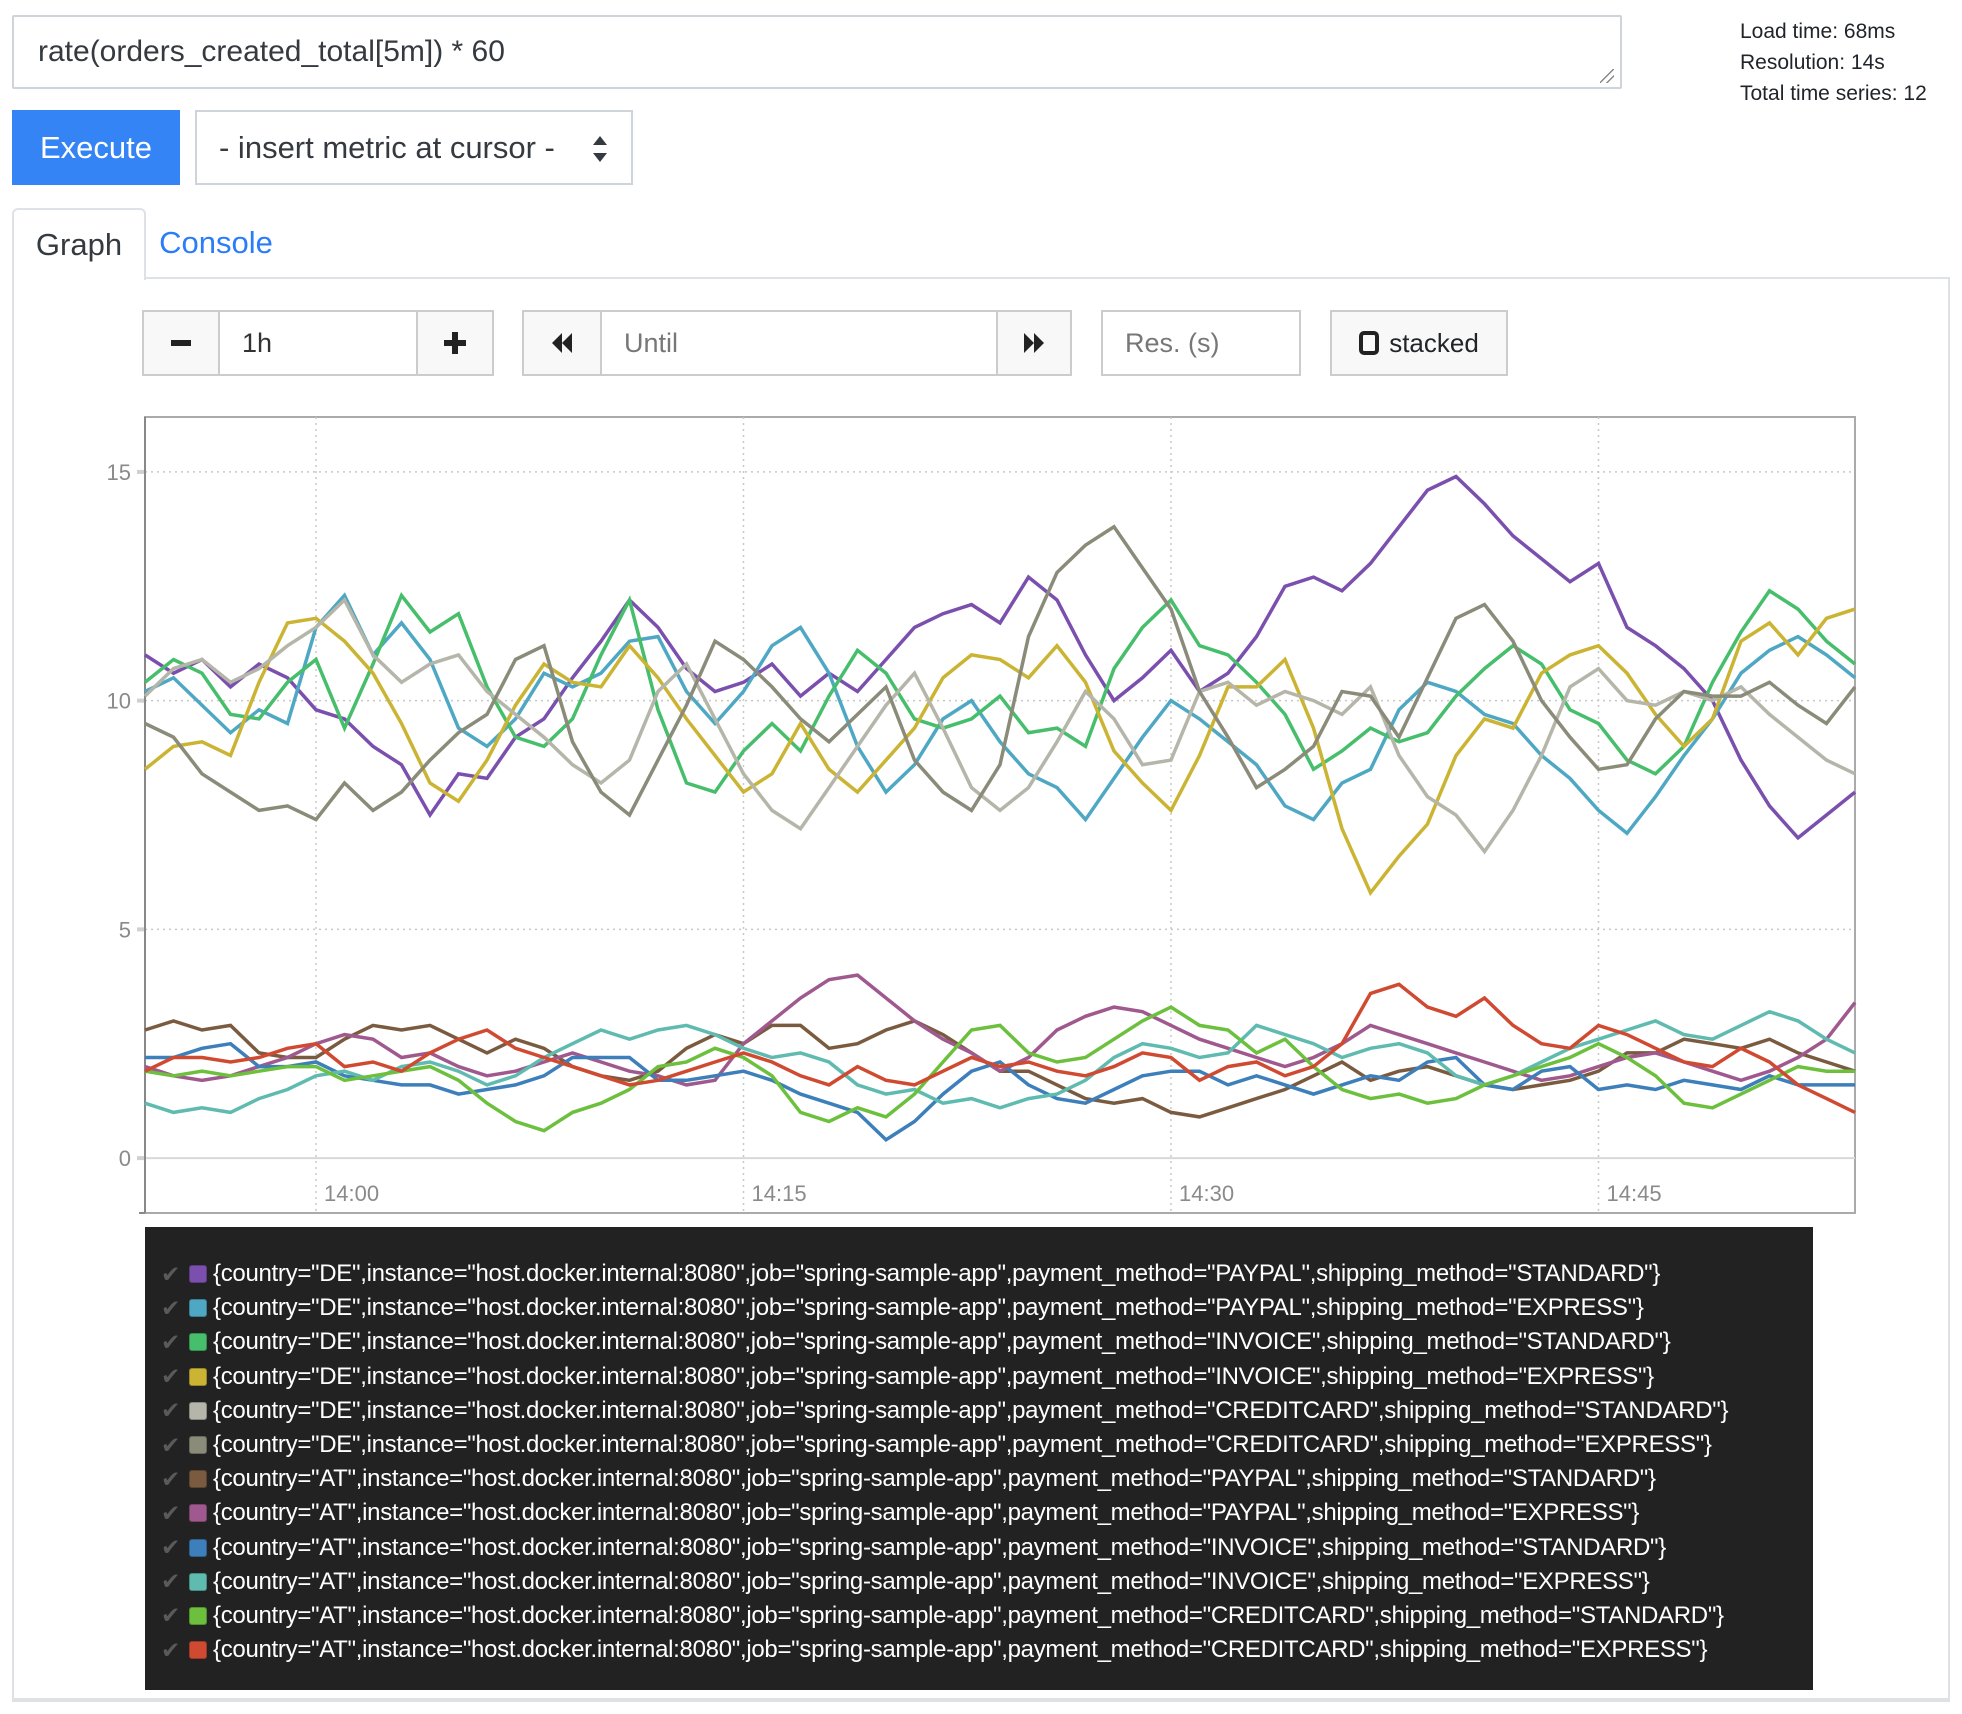 This screenshot has height=1714, width=1962. I want to click on range-input: 1h, so click(318, 343).